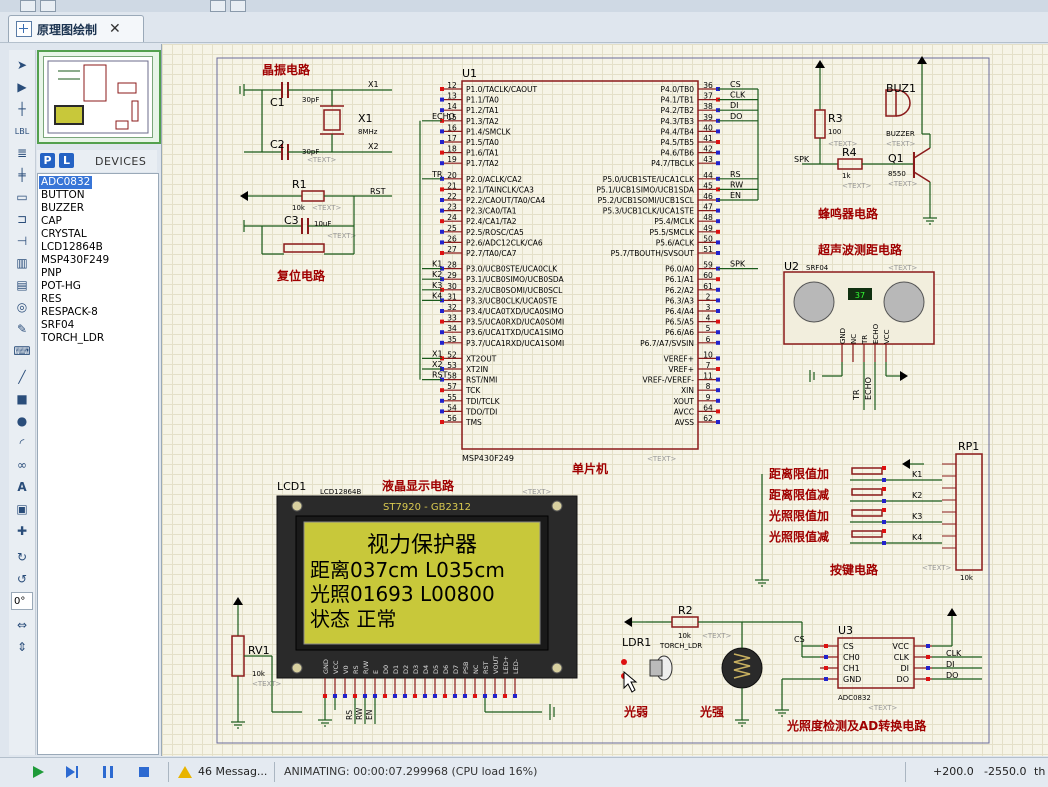  What do you see at coordinates (22, 307) in the screenshot?
I see `generator-icon: ◎` at bounding box center [22, 307].